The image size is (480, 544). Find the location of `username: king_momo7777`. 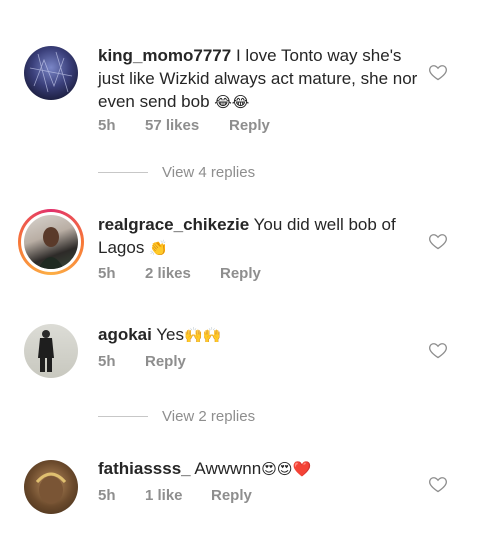

username: king_momo7777 is located at coordinates (164, 55).